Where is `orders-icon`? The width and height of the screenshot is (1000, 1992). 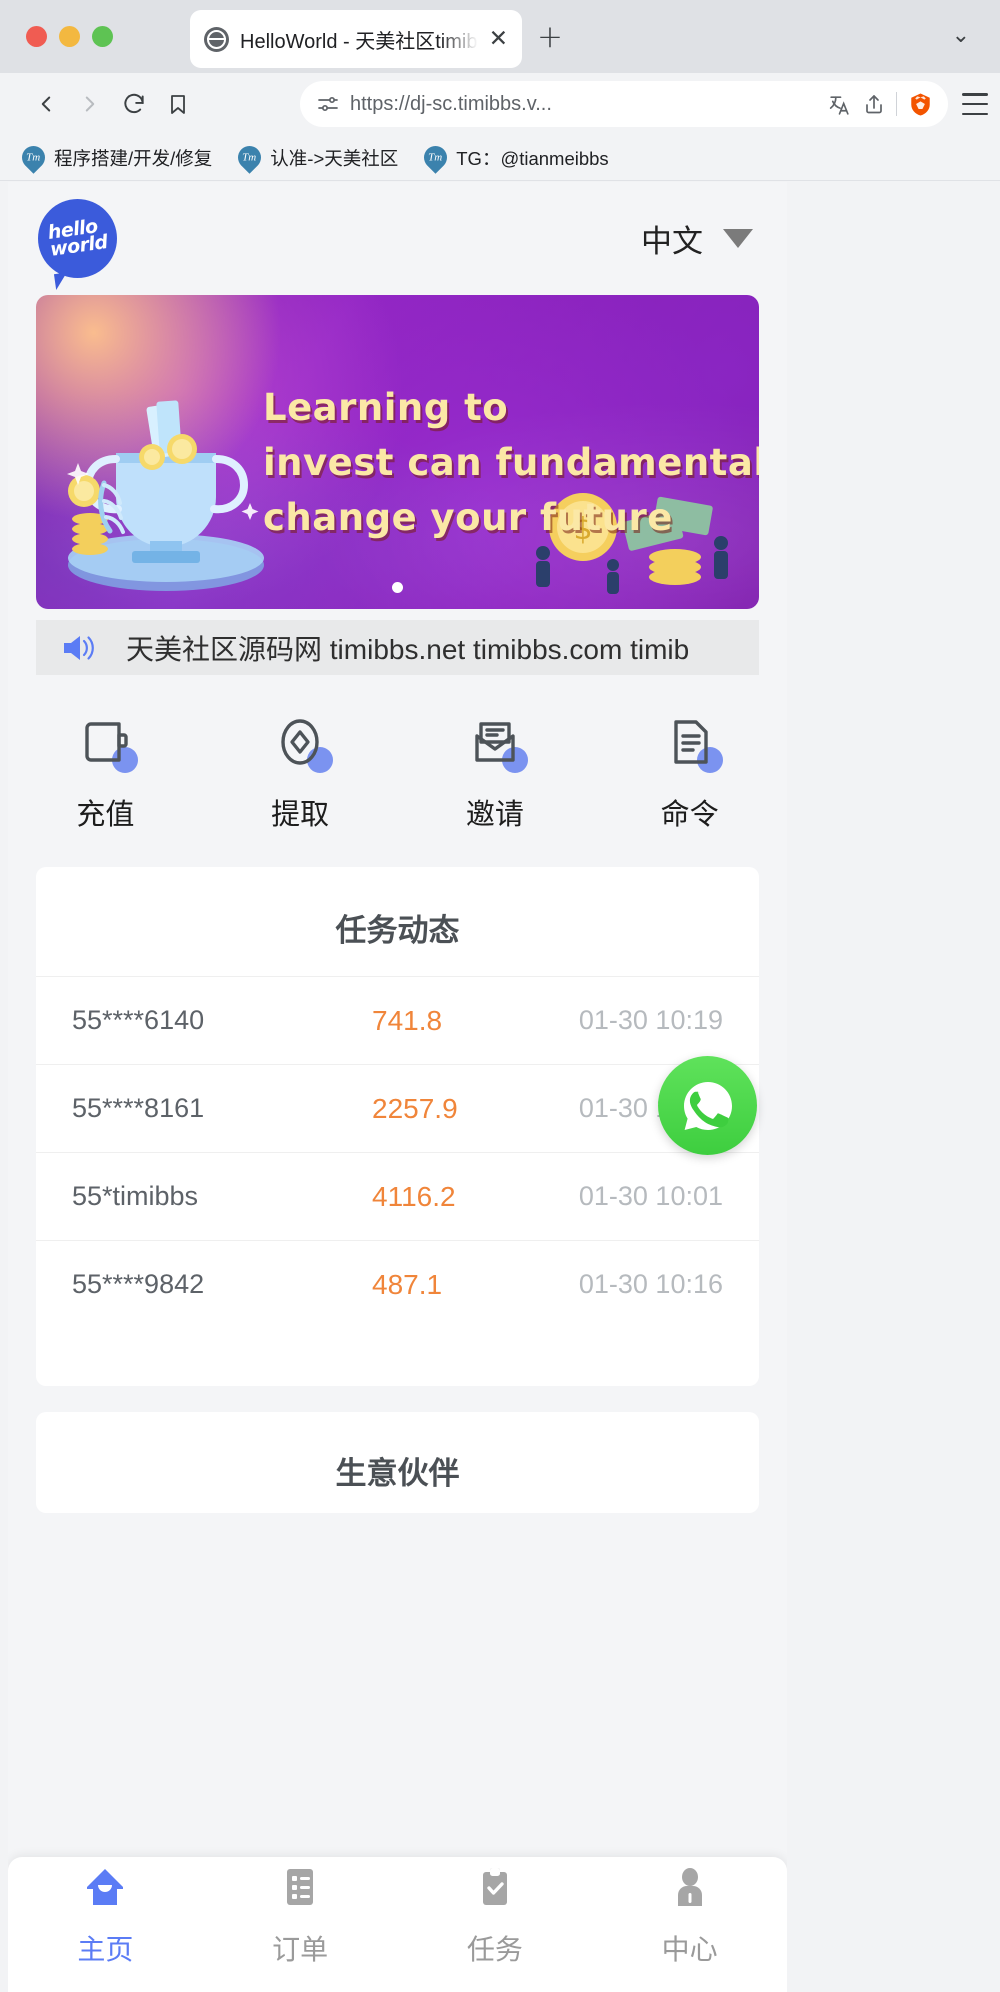
orders-icon is located at coordinates (300, 1889).